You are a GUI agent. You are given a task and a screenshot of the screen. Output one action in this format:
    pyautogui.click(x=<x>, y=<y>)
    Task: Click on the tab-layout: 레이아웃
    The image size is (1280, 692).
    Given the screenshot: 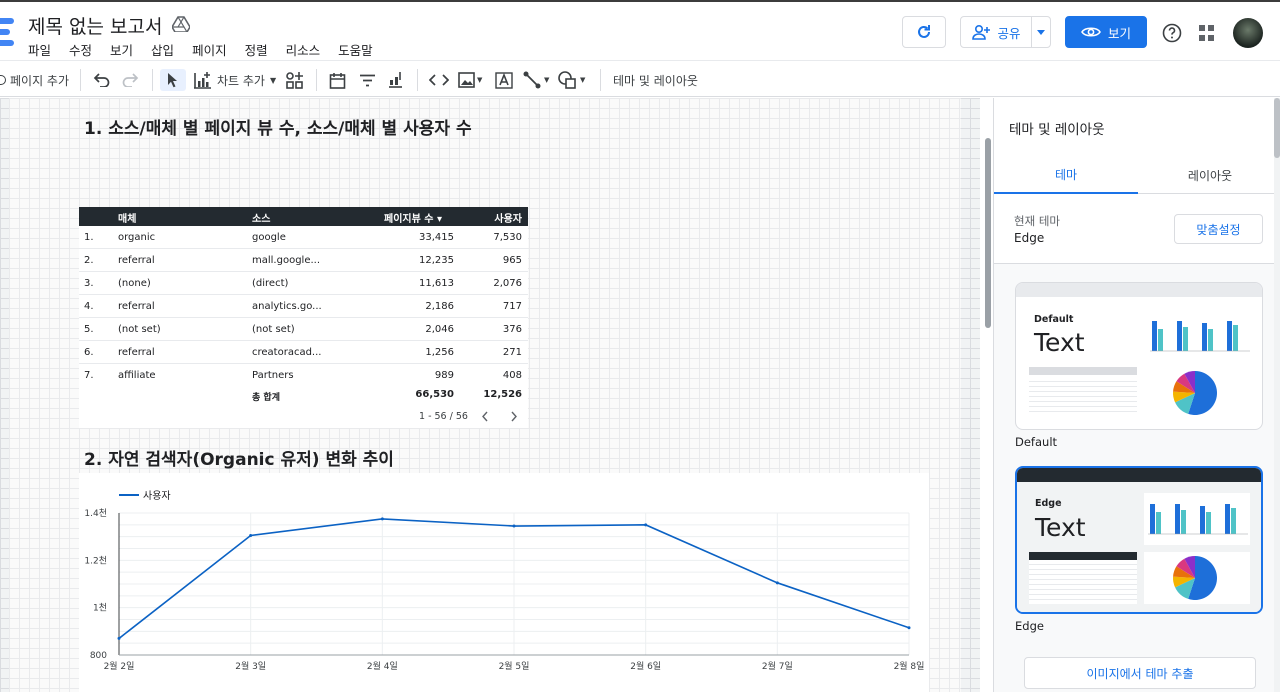 What is the action you would take?
    pyautogui.click(x=1209, y=175)
    